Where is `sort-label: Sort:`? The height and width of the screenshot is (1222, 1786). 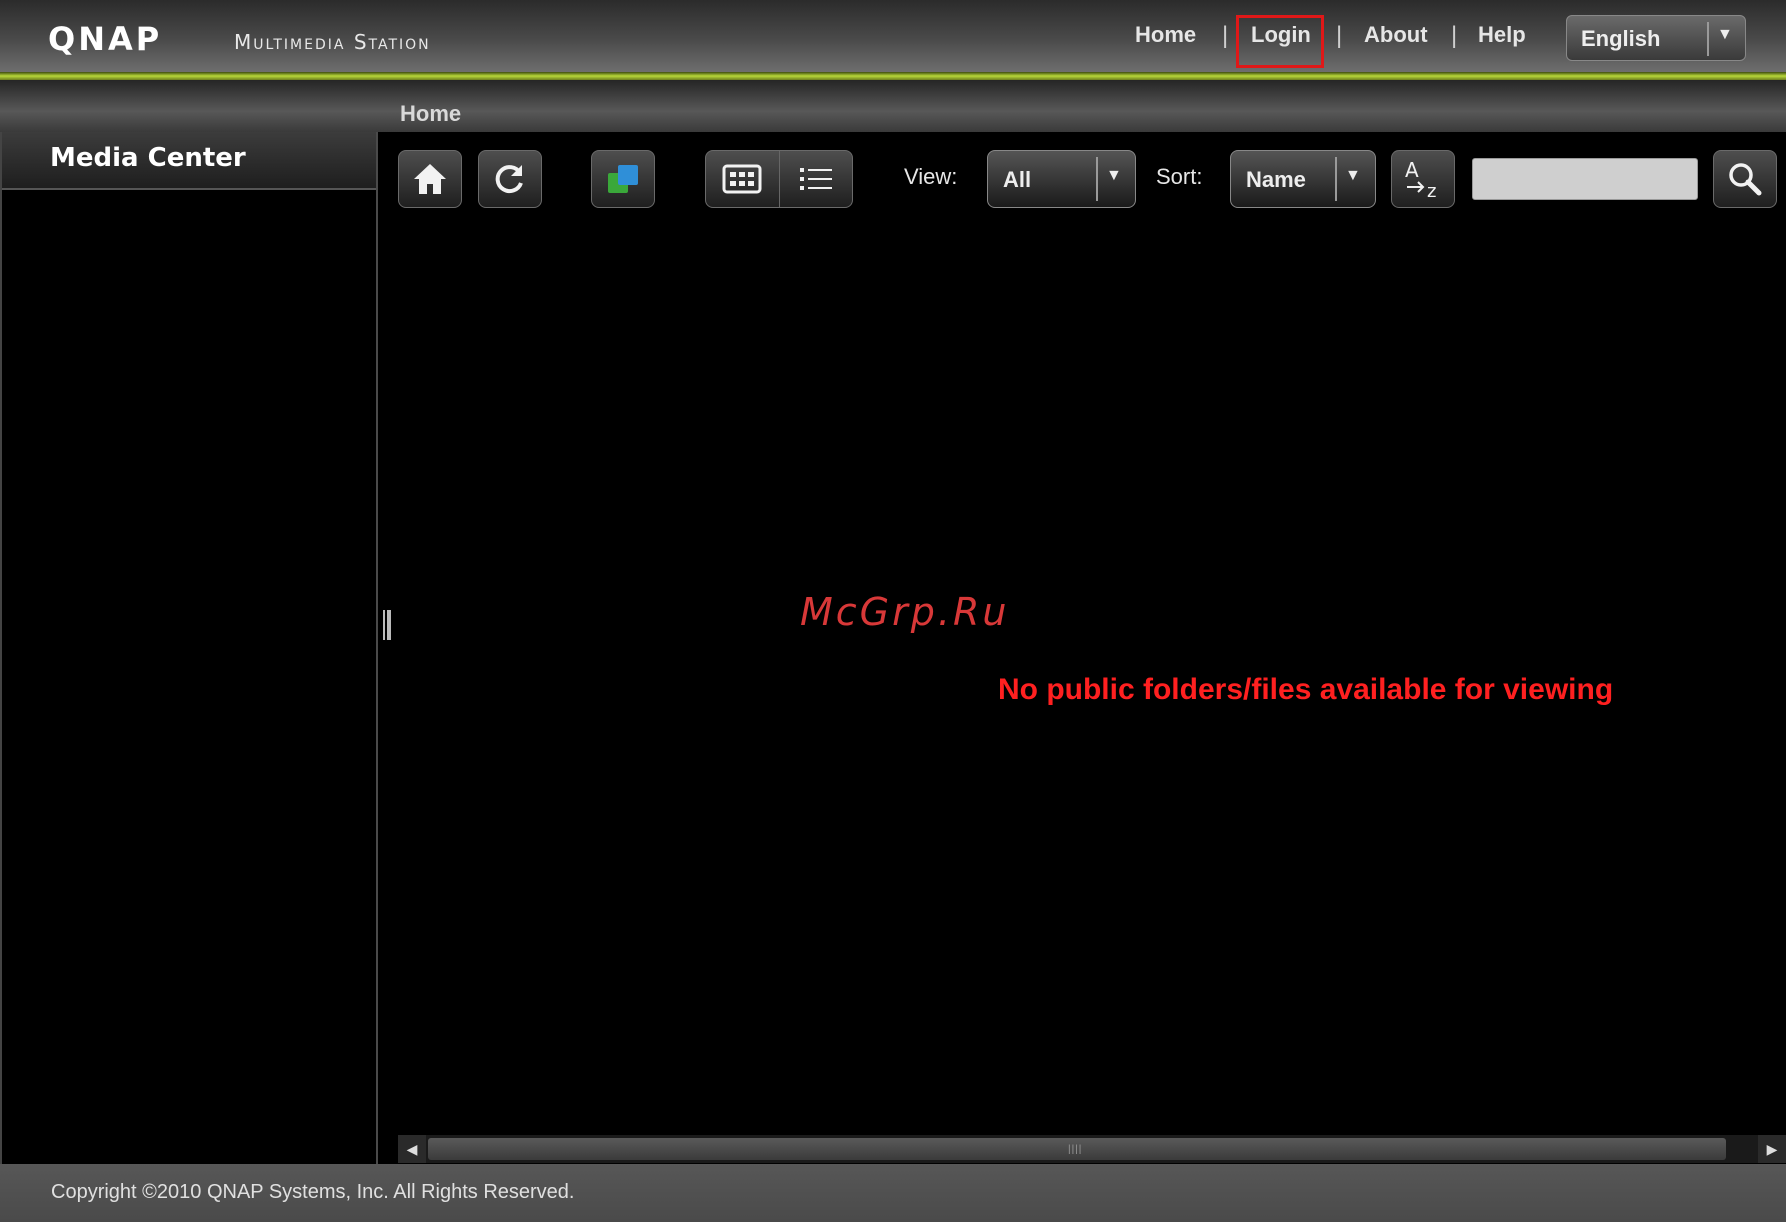
sort-label: Sort: is located at coordinates (1179, 176).